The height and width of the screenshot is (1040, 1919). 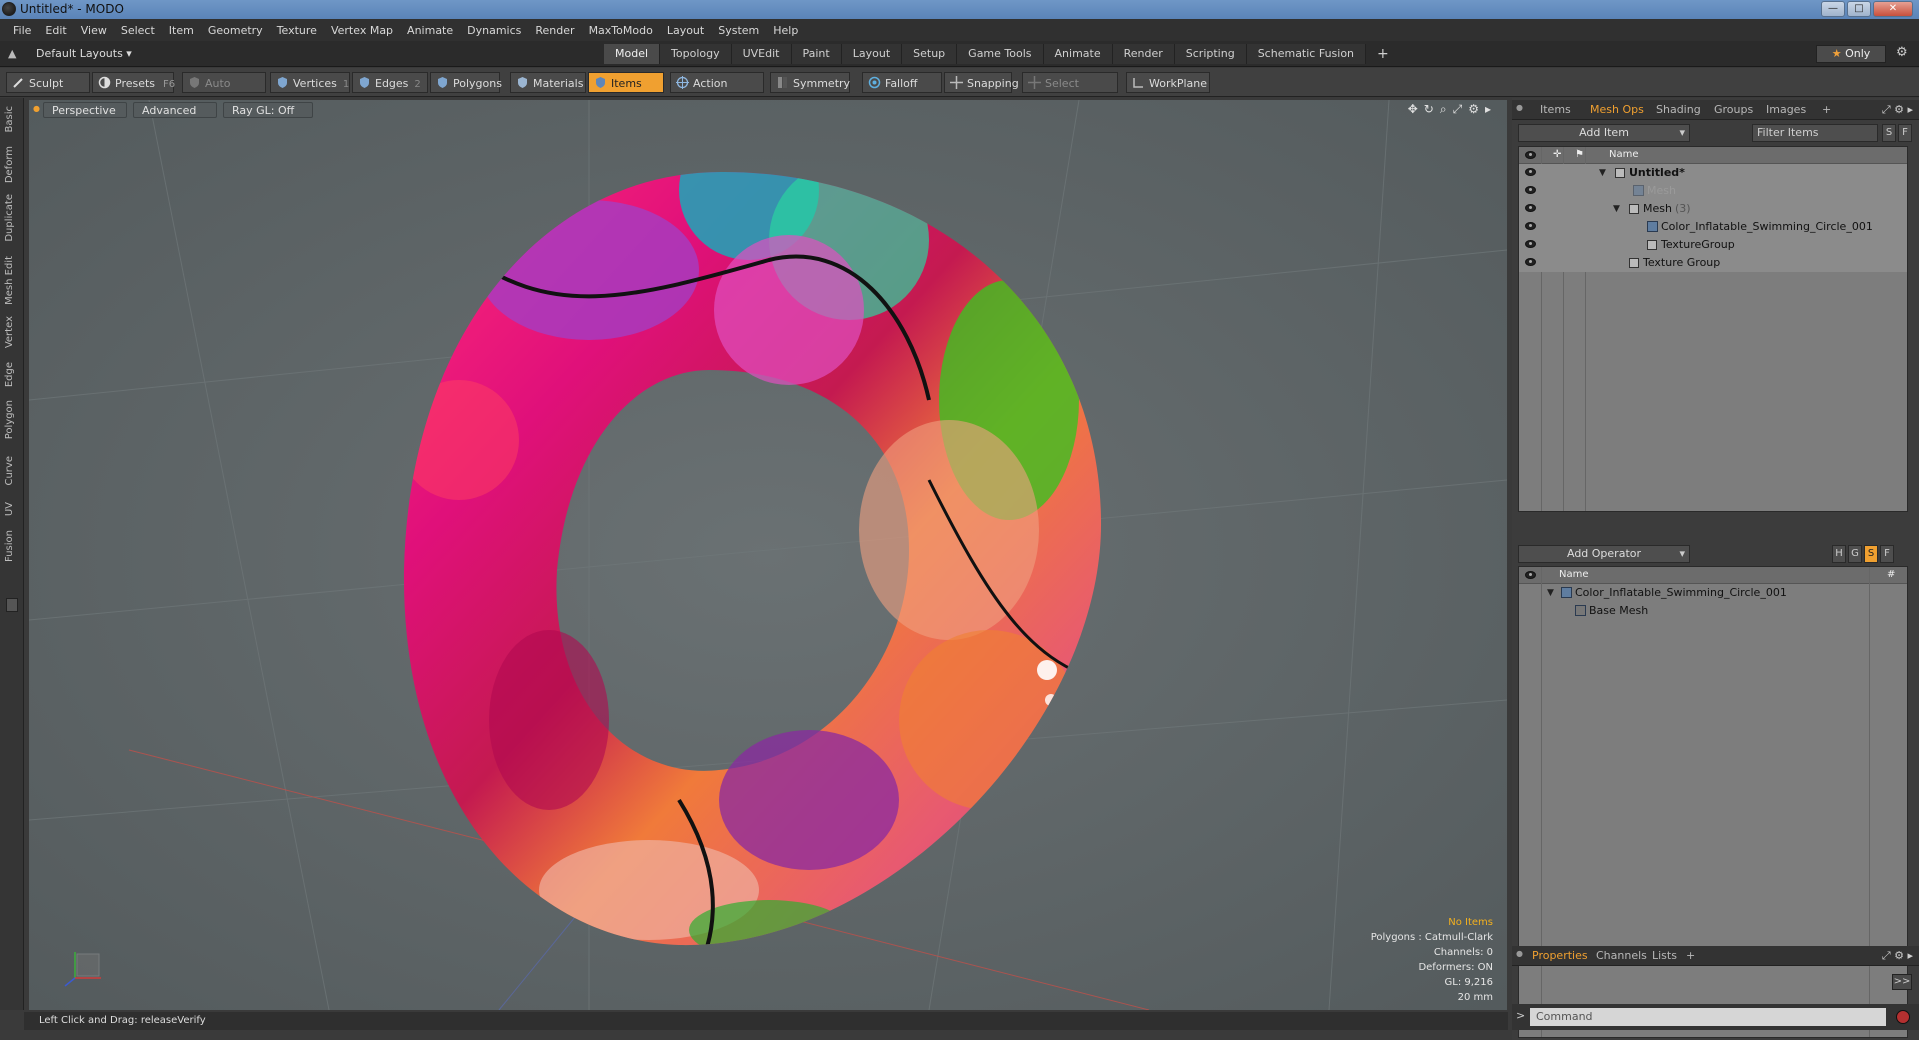 What do you see at coordinates (1859, 9) in the screenshot?
I see `maximize-button: □` at bounding box center [1859, 9].